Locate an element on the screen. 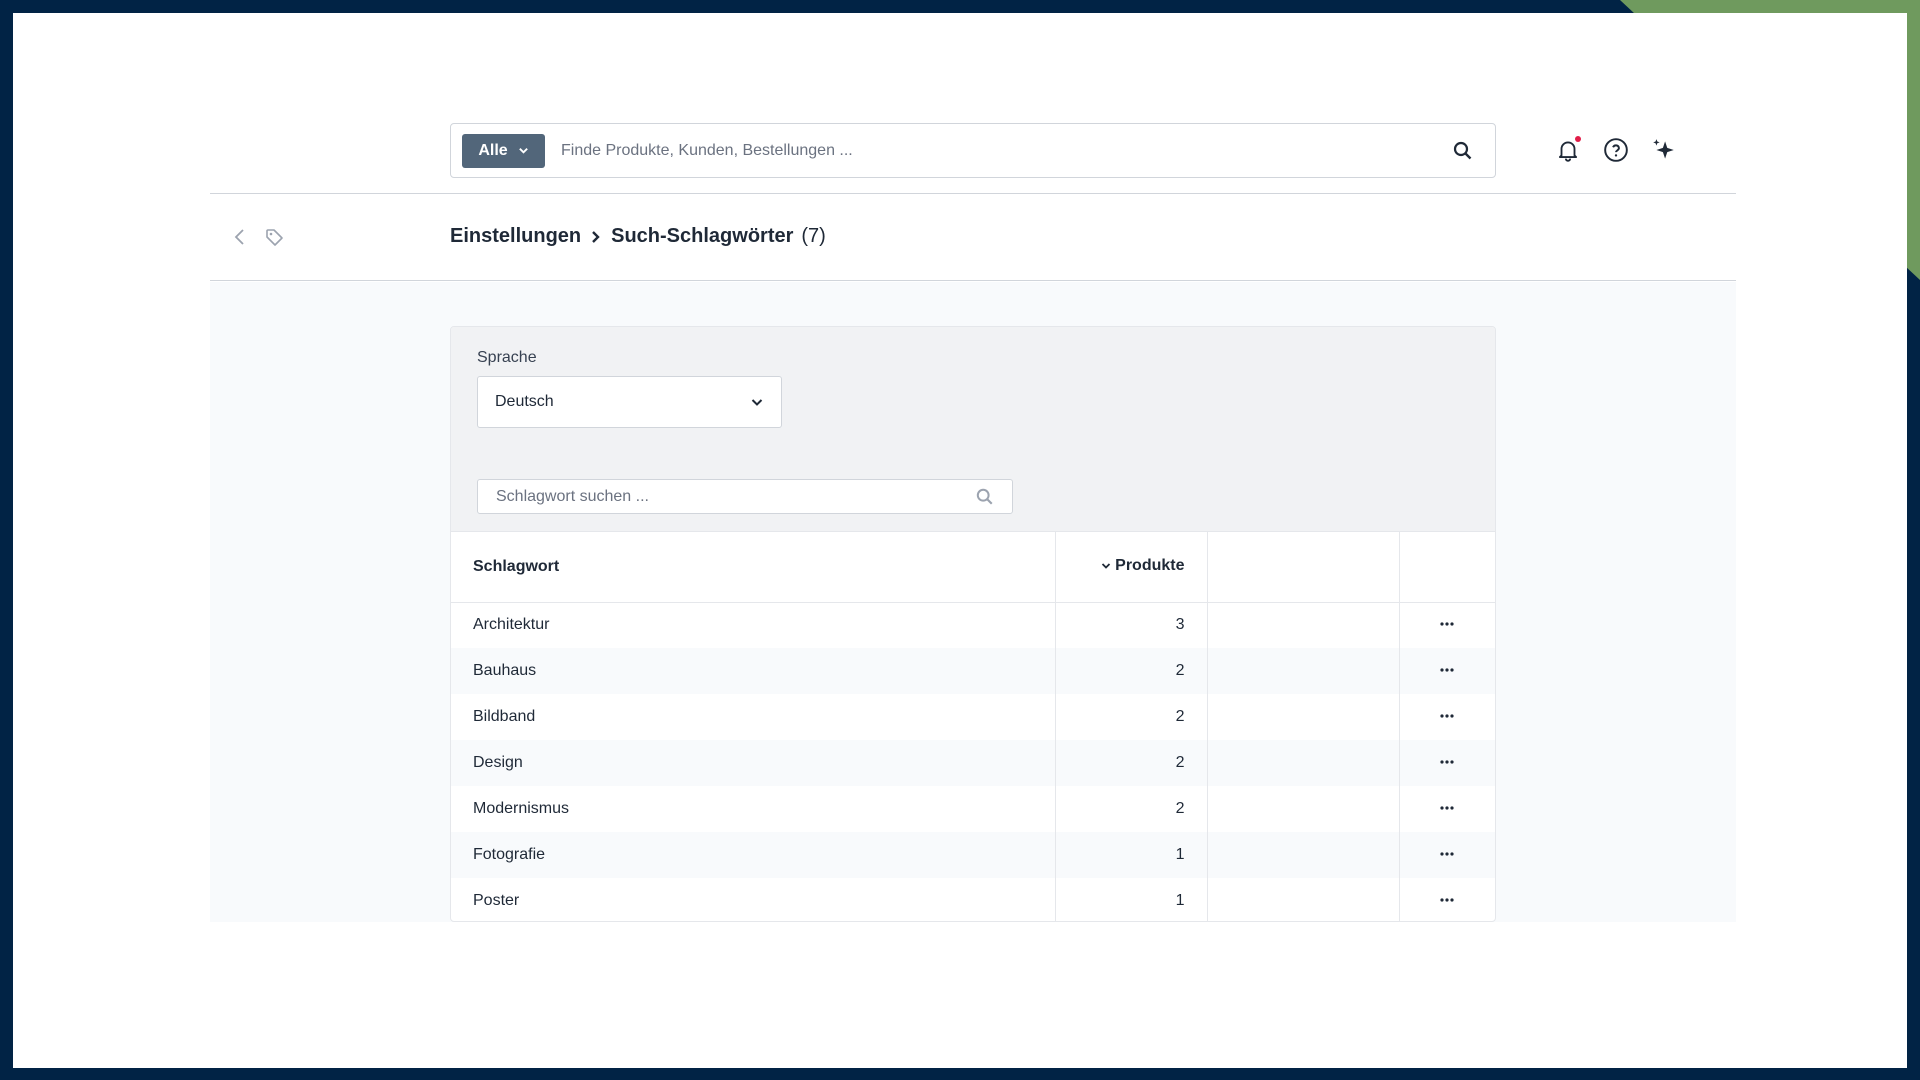 The width and height of the screenshot is (1920, 1080). keyword-cell: Fotografie is located at coordinates (753, 855).